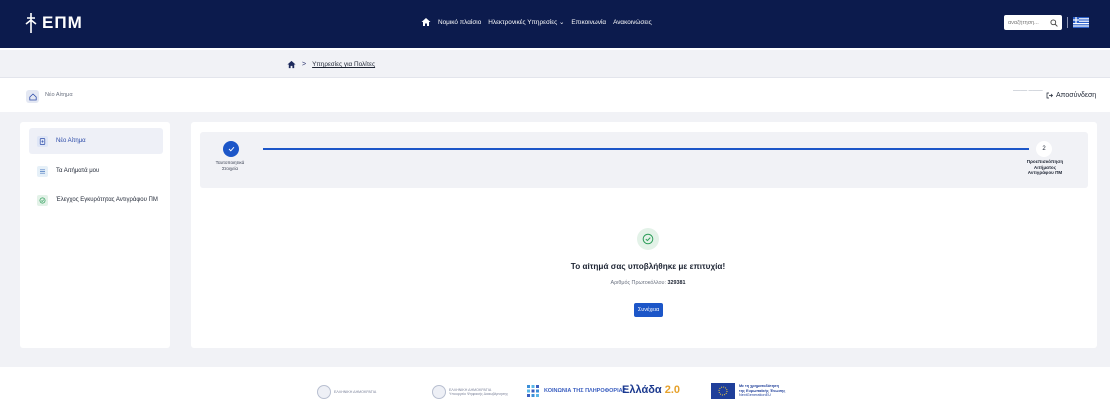 The height and width of the screenshot is (407, 1110). Describe the element at coordinates (651, 390) in the screenshot. I see `footer-logo-greece-2-0: Ελλάδα 2.0` at that location.